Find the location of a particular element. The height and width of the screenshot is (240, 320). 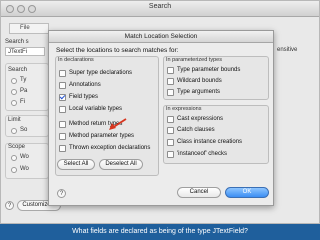

cancel-button: Cancel is located at coordinates (199, 192).